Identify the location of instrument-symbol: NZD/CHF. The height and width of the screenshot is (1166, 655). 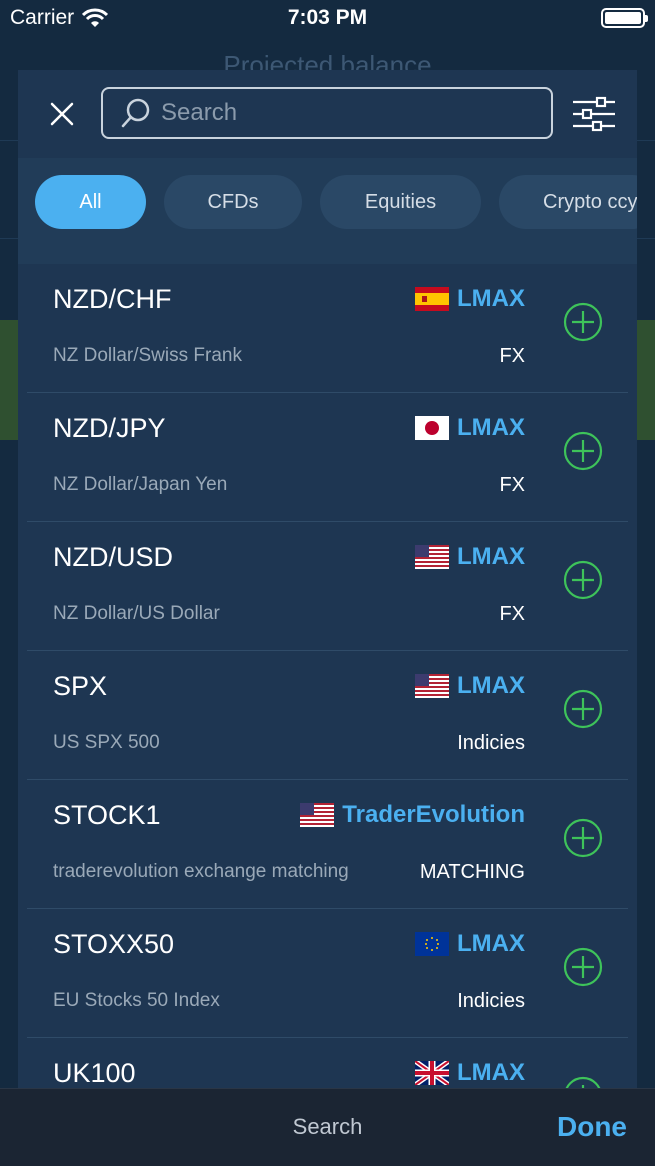
(112, 299).